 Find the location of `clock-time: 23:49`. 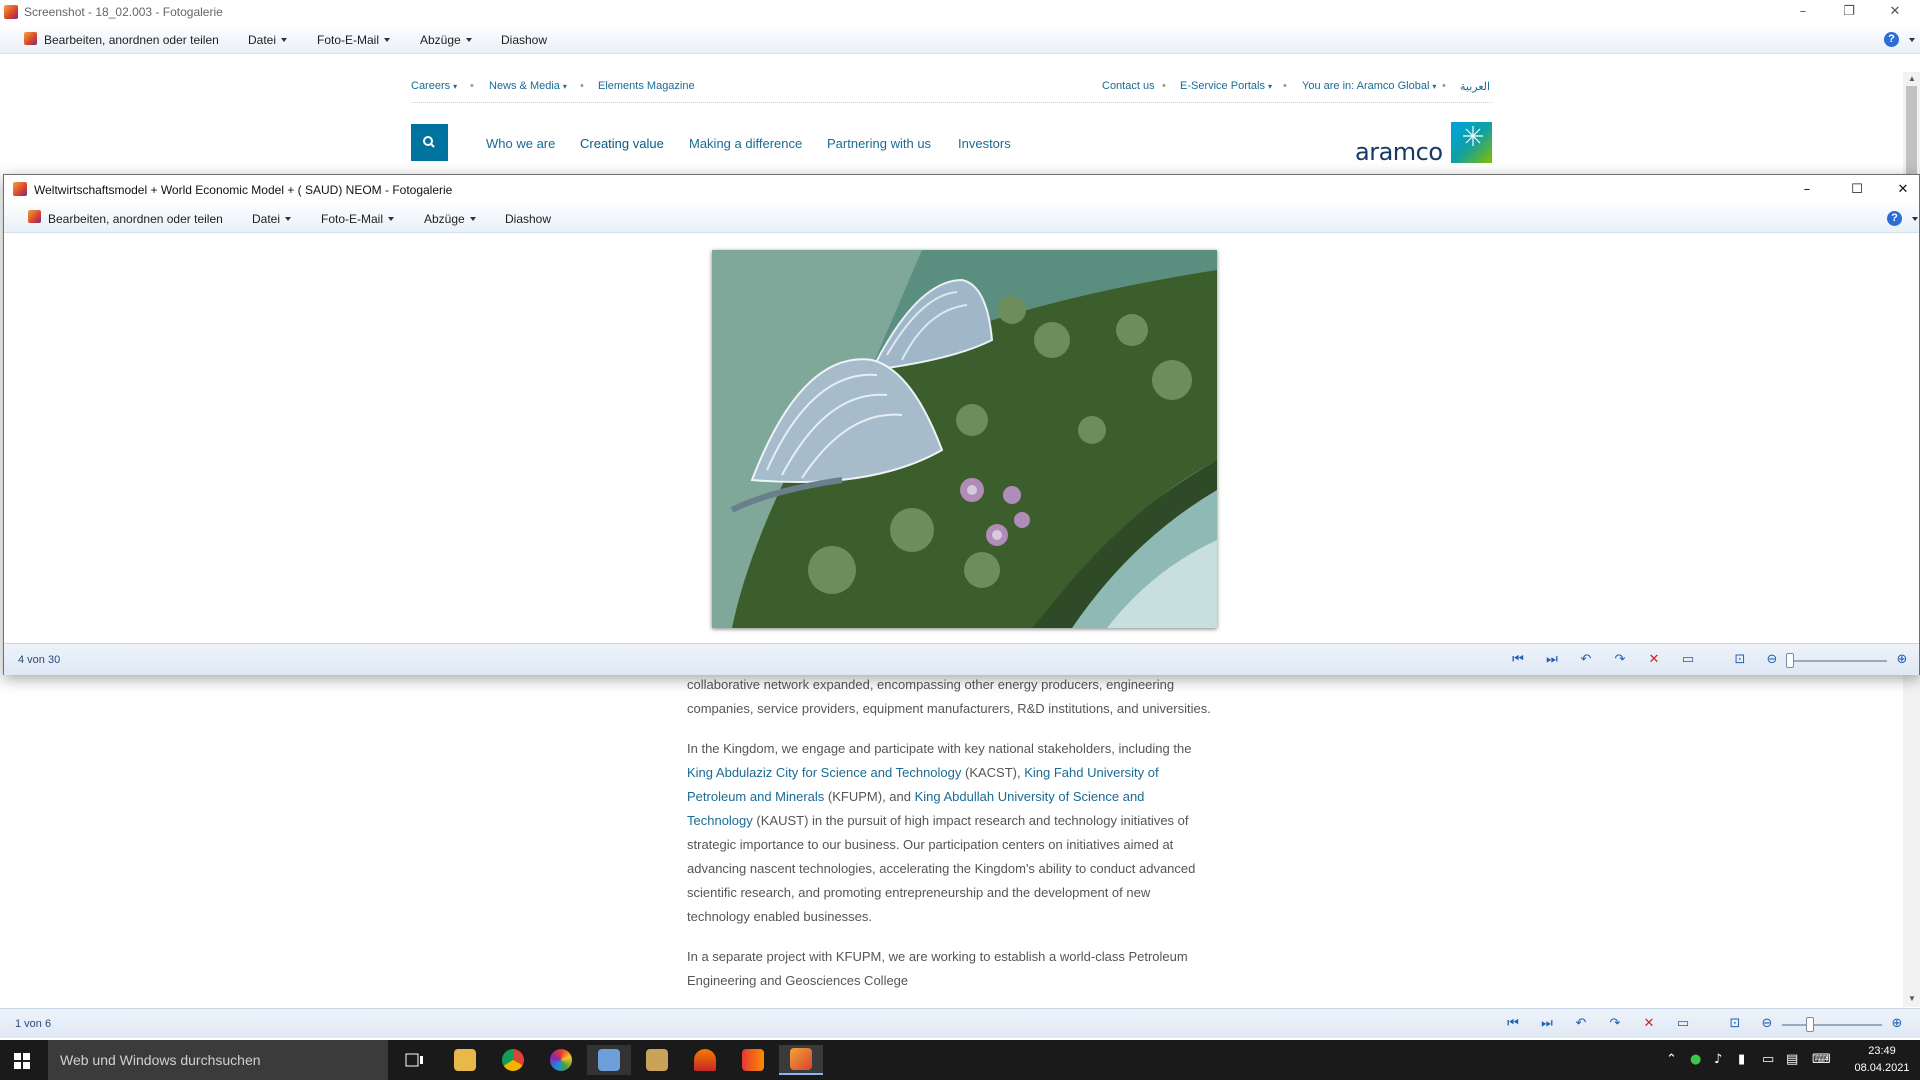

clock-time: 23:49 is located at coordinates (1882, 1051).